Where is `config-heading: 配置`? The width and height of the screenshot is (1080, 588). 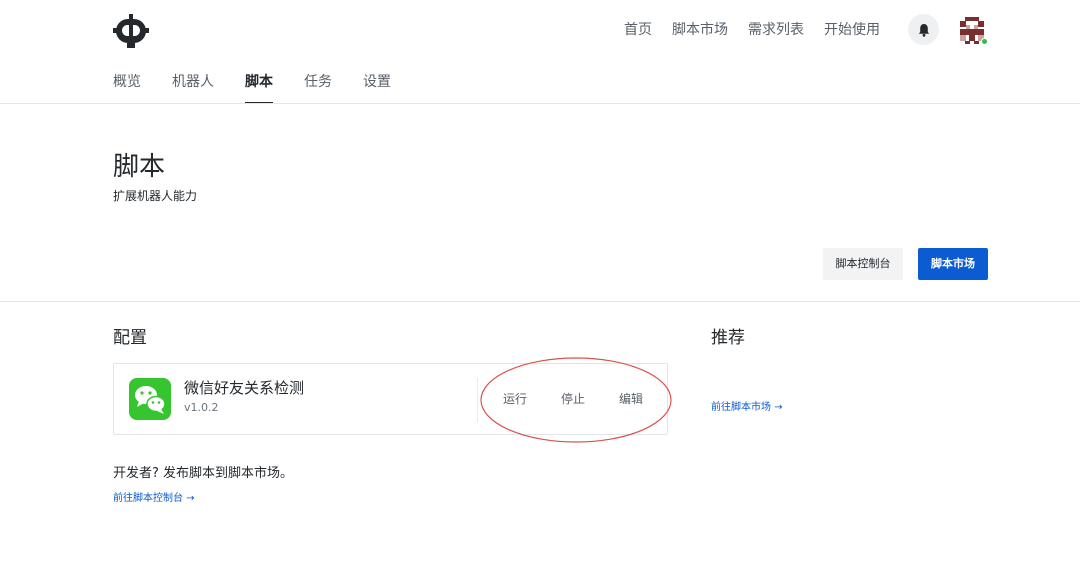
config-heading: 配置 is located at coordinates (130, 338).